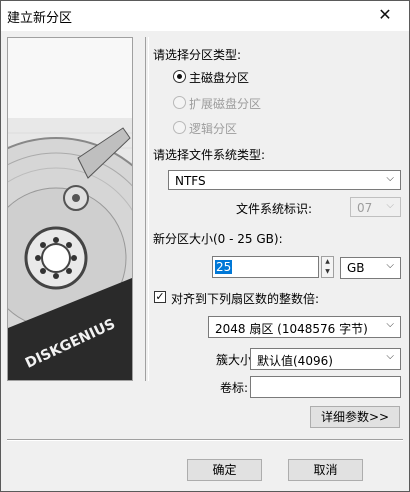  Describe the element at coordinates (213, 128) in the screenshot. I see `radio-logical-label: 逻辑分区` at that location.